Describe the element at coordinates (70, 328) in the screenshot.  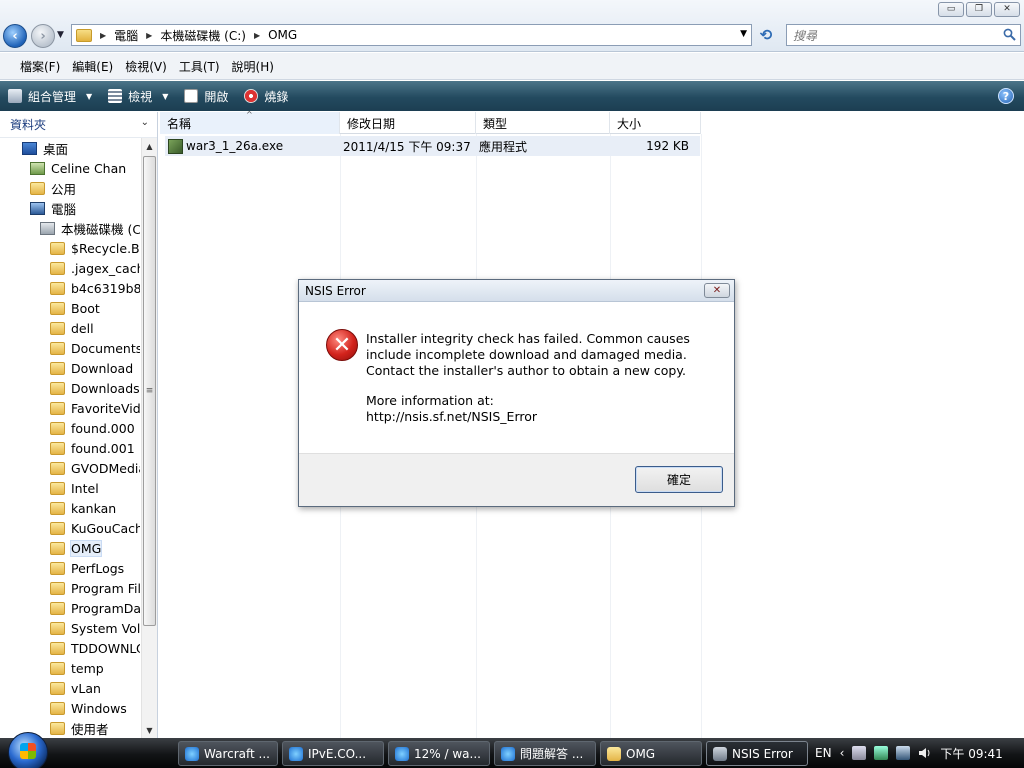
I see `tree-item: dell` at that location.